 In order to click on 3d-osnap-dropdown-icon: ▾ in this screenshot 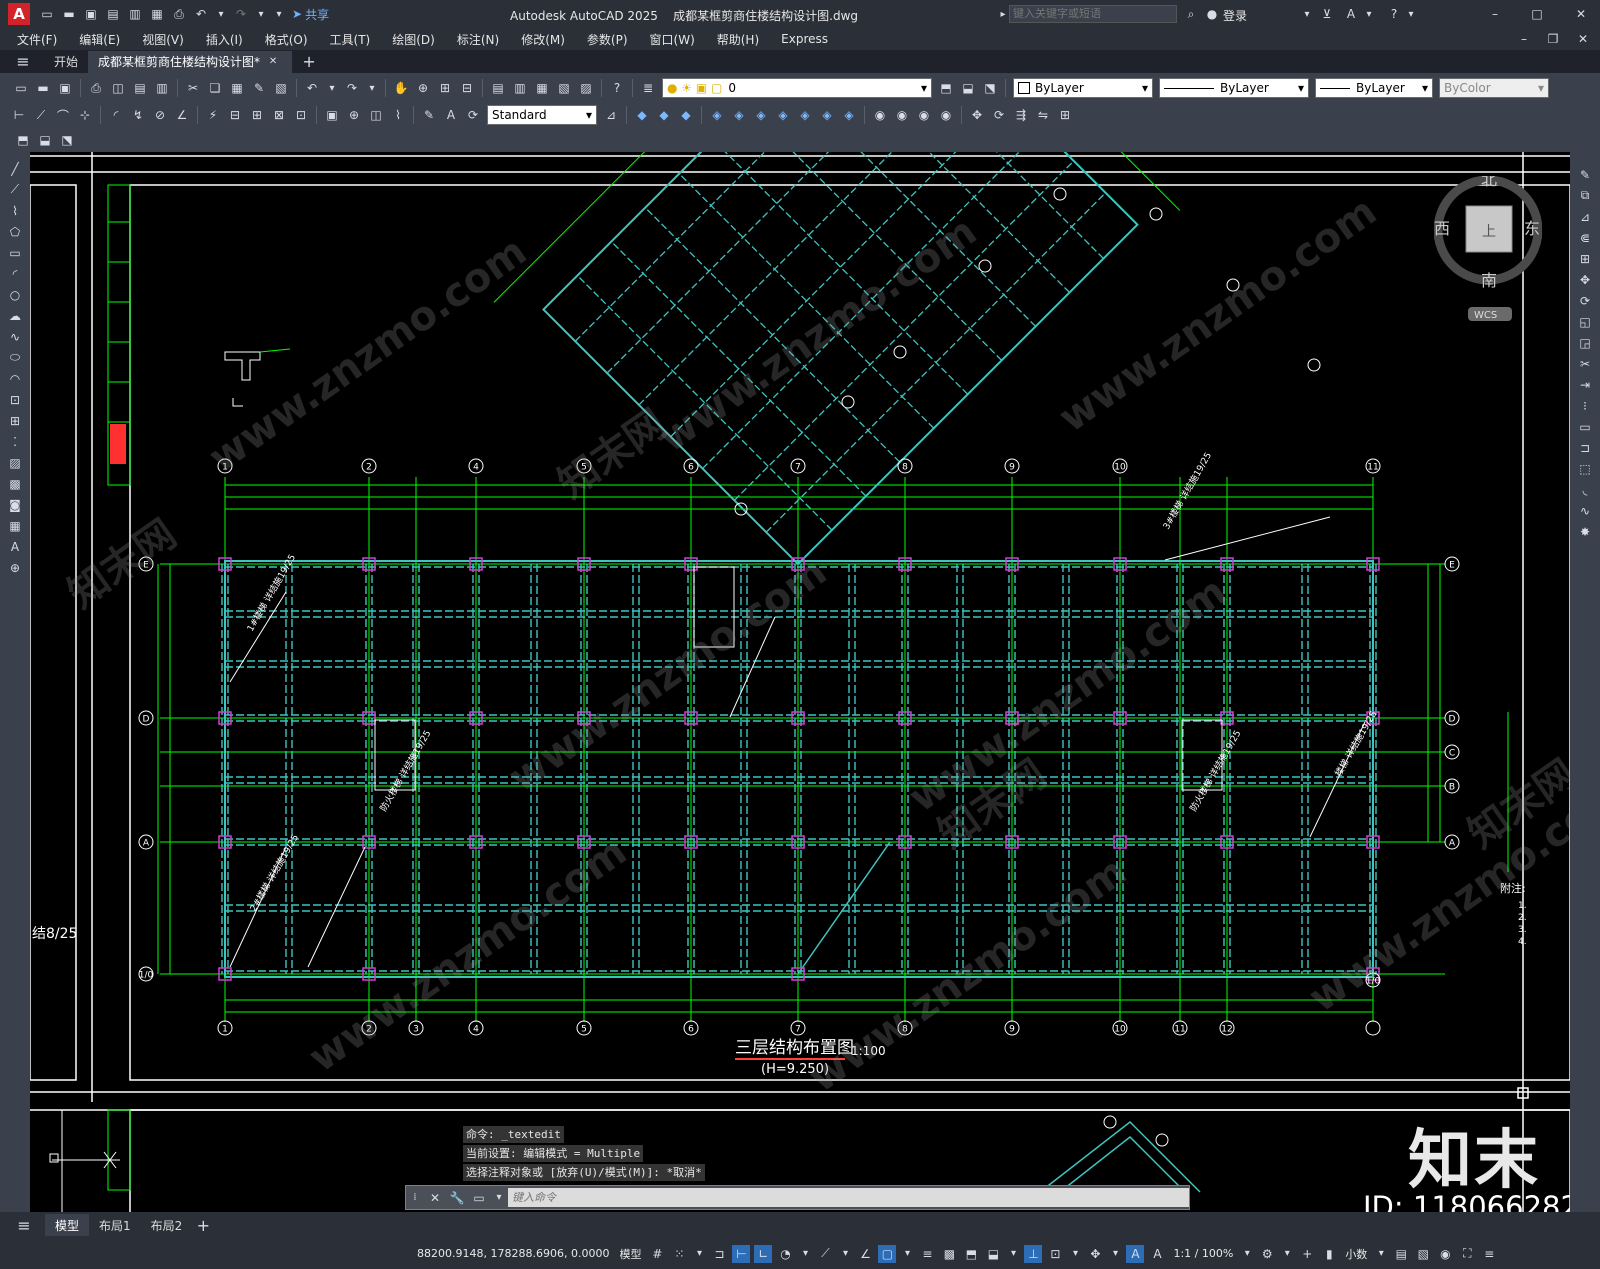, I will do `click(1013, 1254)`.